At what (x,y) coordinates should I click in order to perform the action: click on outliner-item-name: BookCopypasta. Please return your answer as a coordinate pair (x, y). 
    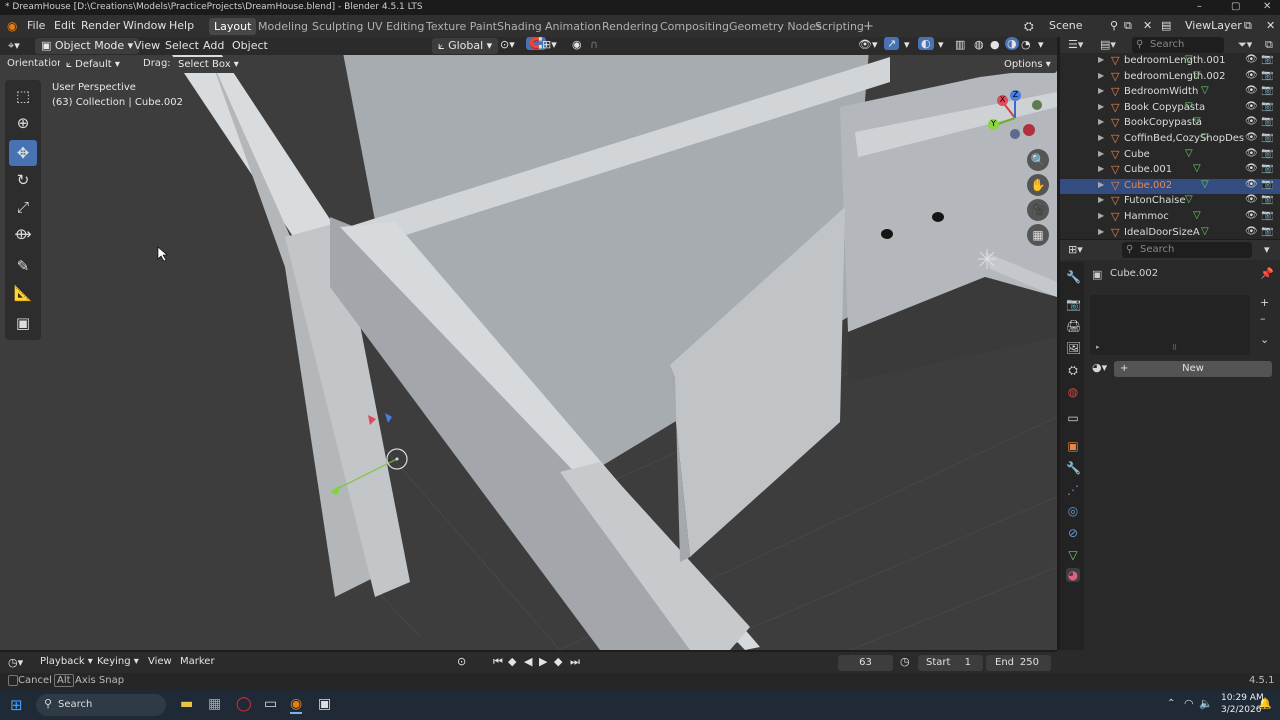
    Looking at the image, I should click on (1163, 122).